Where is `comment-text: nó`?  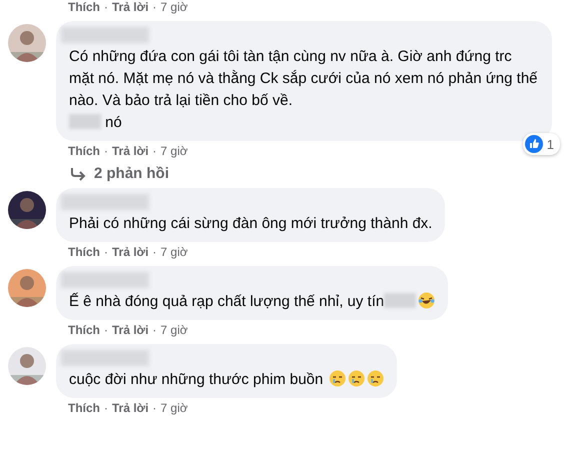 comment-text: nó is located at coordinates (113, 122).